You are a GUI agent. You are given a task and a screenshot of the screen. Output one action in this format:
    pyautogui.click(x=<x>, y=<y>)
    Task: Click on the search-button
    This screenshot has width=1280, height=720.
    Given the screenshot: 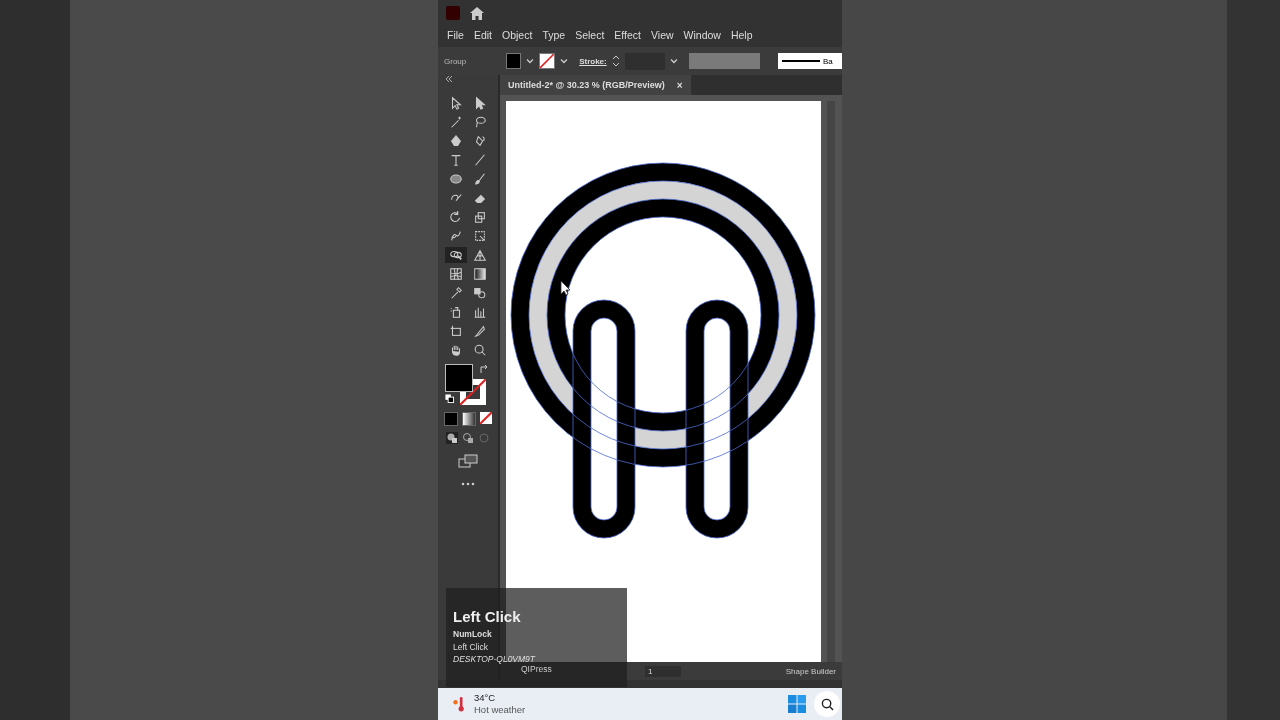 What is the action you would take?
    pyautogui.click(x=827, y=704)
    